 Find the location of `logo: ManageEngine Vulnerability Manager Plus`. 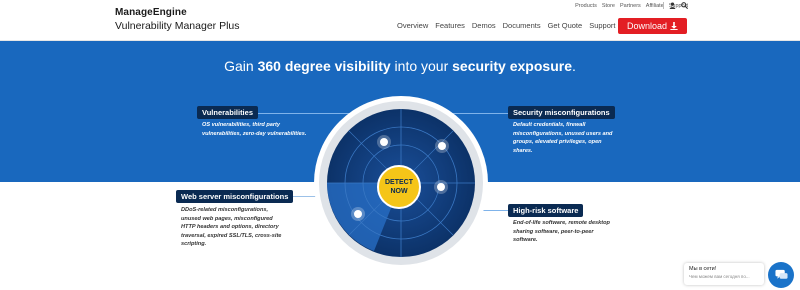

logo: ManageEngine Vulnerability Manager Plus is located at coordinates (177, 19).